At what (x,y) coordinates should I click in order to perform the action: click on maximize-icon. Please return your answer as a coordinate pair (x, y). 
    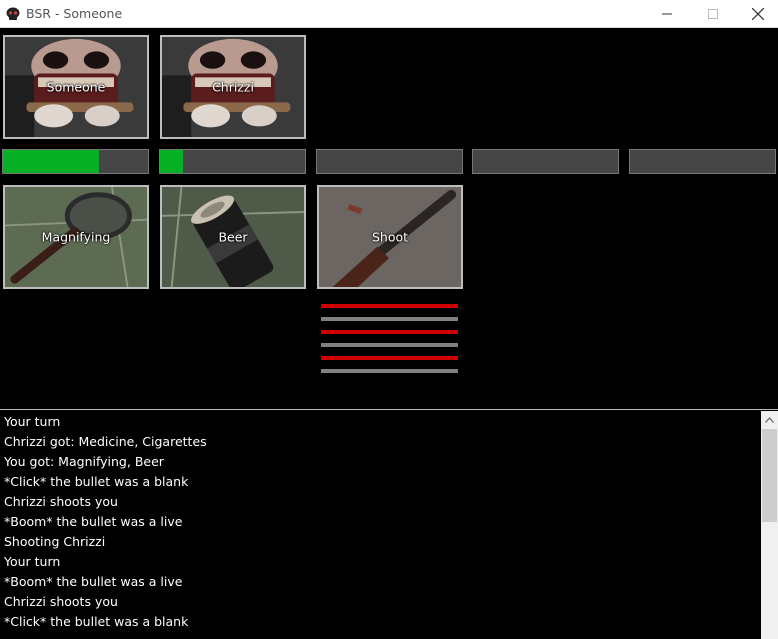
    Looking at the image, I should click on (713, 14).